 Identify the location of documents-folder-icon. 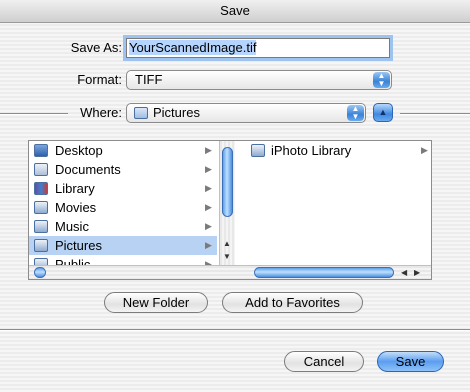
(41, 169).